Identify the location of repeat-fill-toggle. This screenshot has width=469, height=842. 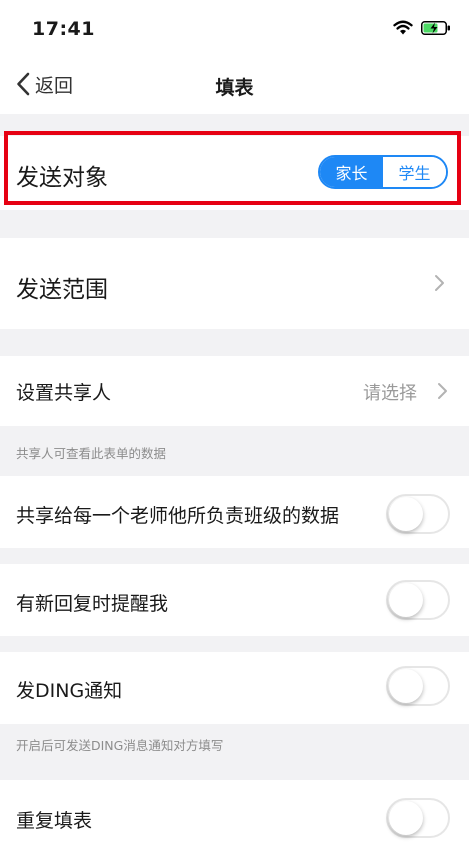
(418, 818).